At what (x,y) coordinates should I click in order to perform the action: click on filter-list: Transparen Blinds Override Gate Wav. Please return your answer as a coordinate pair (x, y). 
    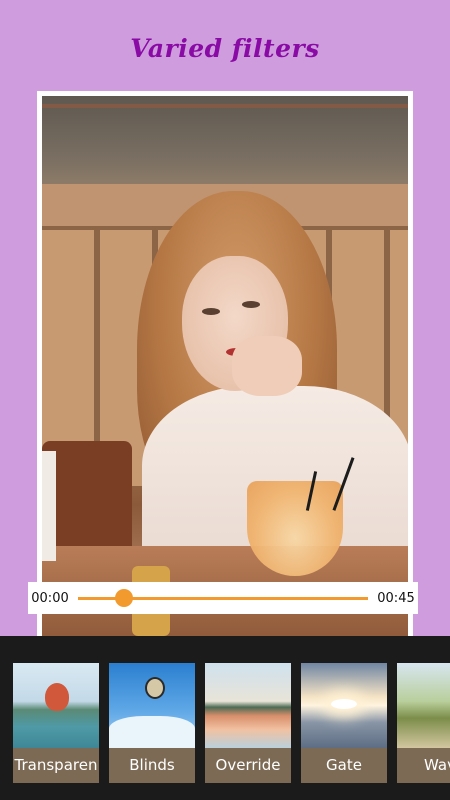
    Looking at the image, I should click on (231, 723).